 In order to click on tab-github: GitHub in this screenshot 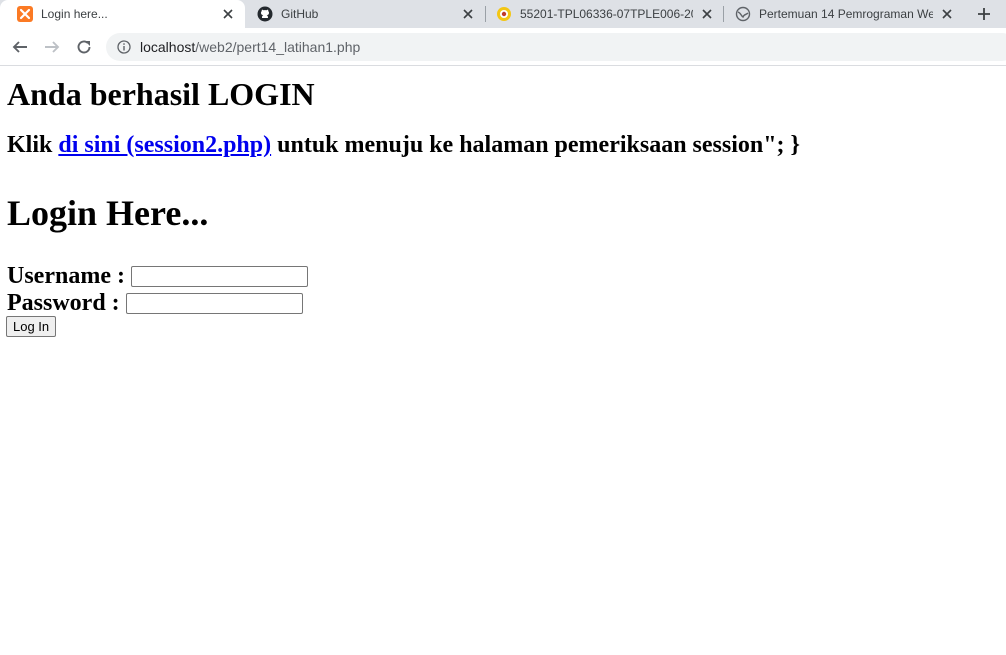, I will do `click(362, 14)`.